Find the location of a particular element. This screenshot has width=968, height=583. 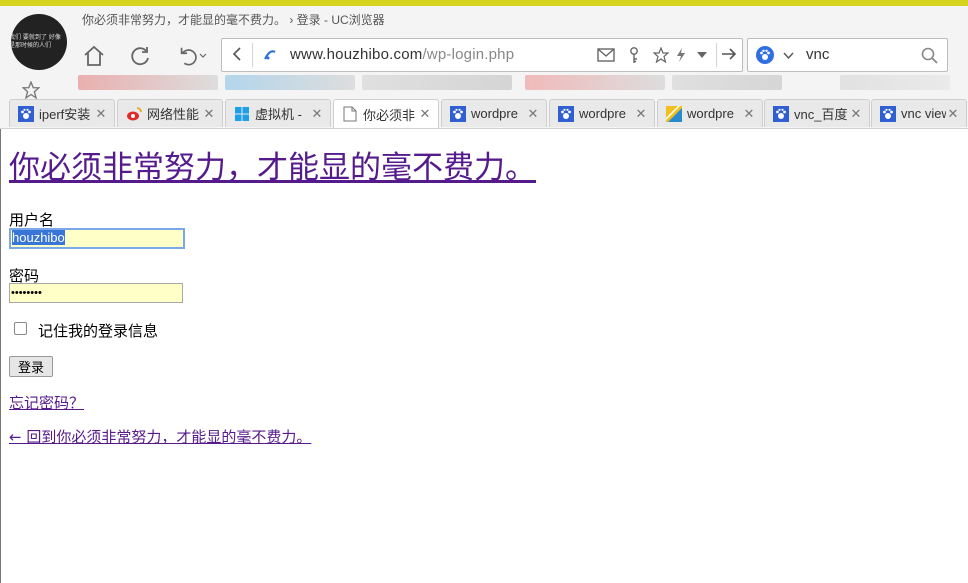

tab-iperf: iperf安装 ✕ is located at coordinates (62, 113).